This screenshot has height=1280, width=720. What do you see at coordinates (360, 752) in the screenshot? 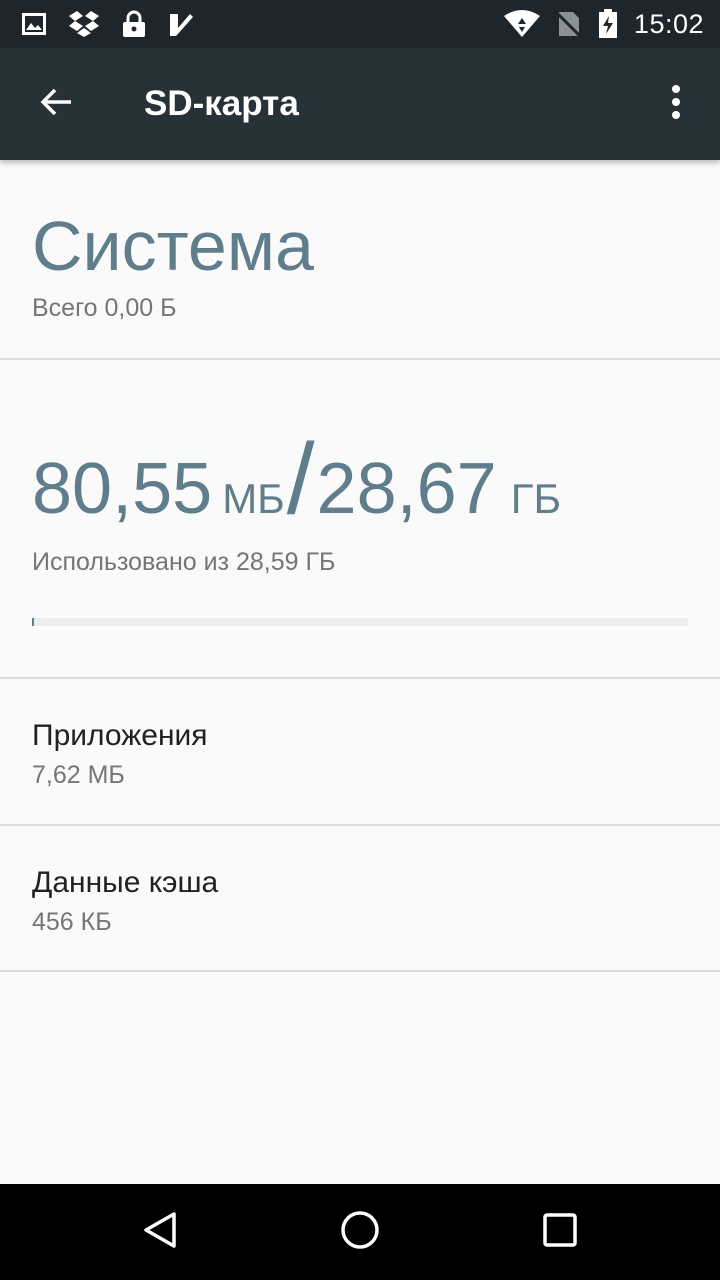
I see `list-item-apps: Приложения 7,62 МБ` at bounding box center [360, 752].